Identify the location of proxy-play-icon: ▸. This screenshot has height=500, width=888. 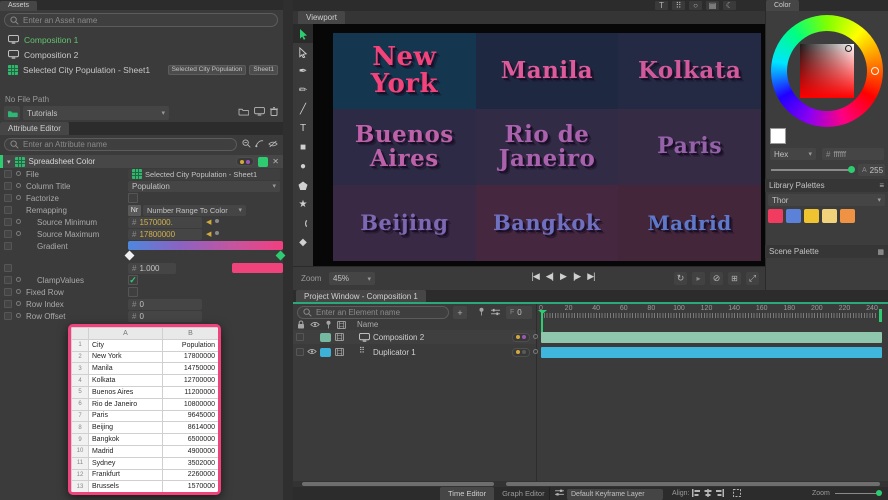
(698, 278).